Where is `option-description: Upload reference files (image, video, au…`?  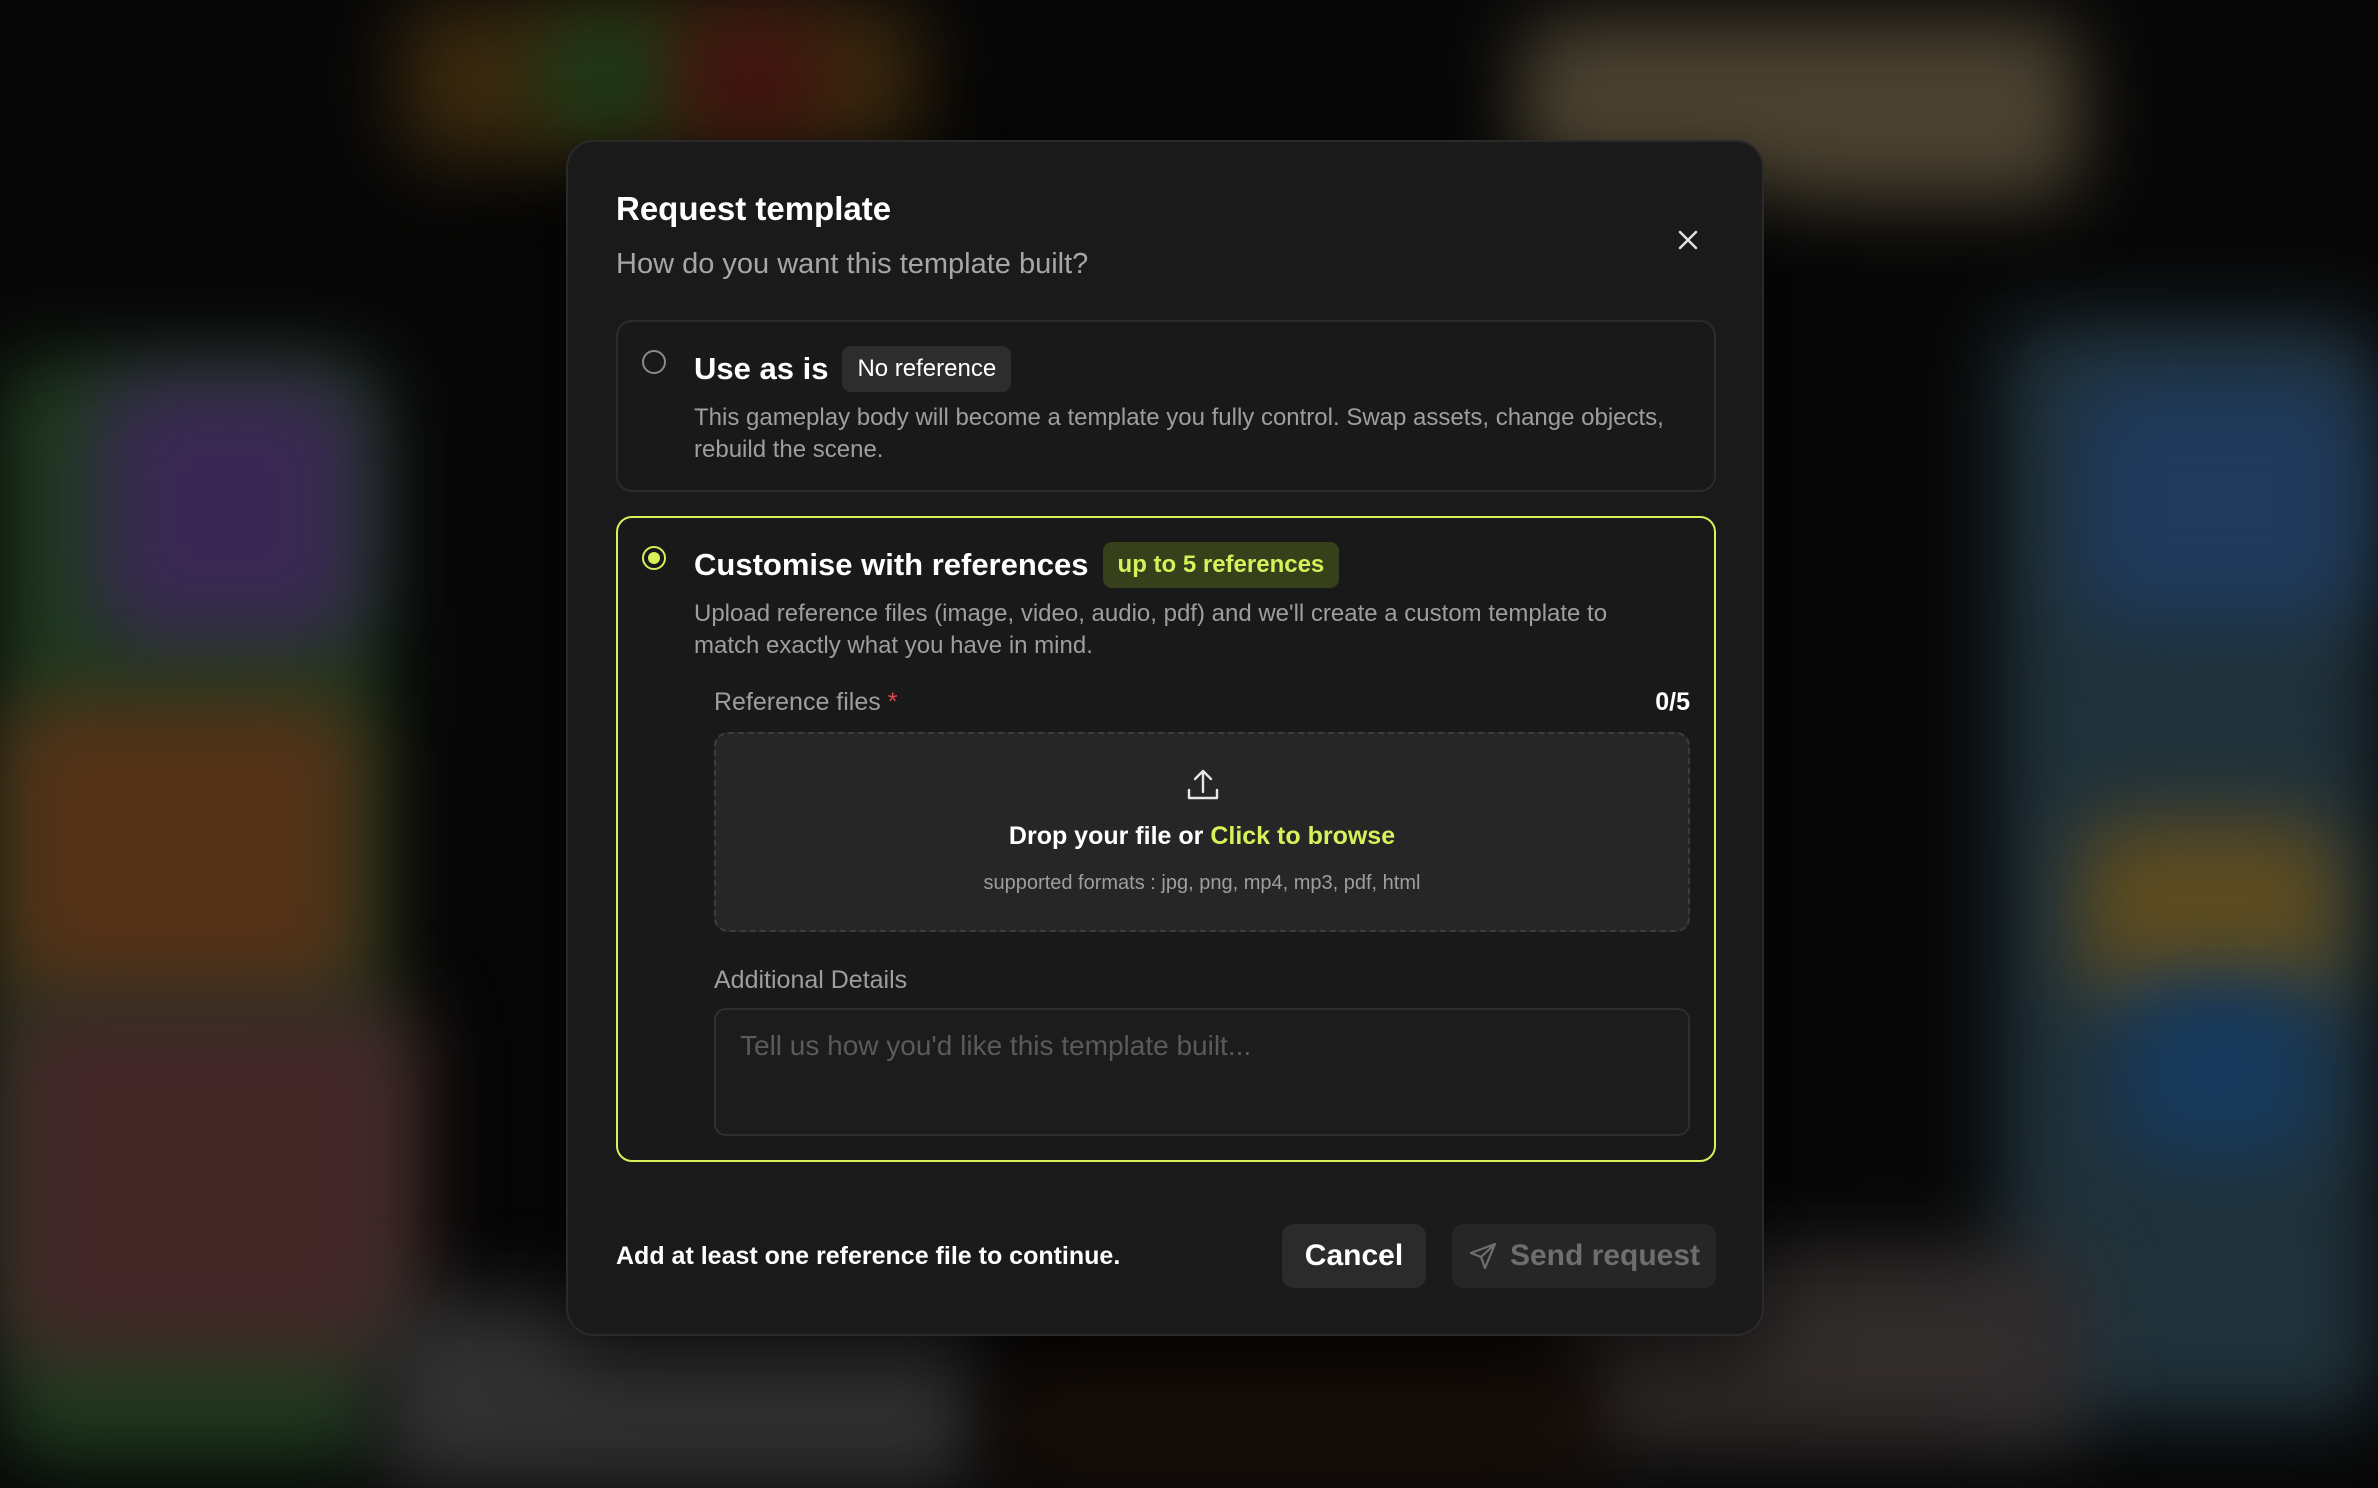
option-description: Upload reference files (image, video, au… is located at coordinates (1151, 629).